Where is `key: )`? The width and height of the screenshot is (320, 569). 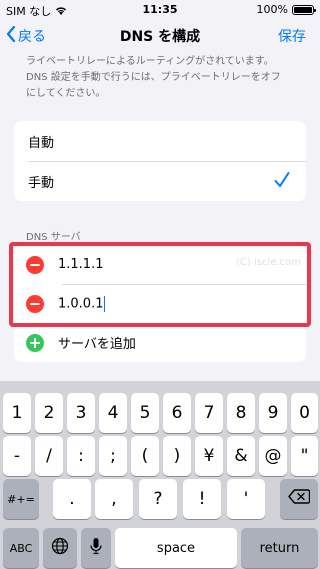 key: ) is located at coordinates (177, 456).